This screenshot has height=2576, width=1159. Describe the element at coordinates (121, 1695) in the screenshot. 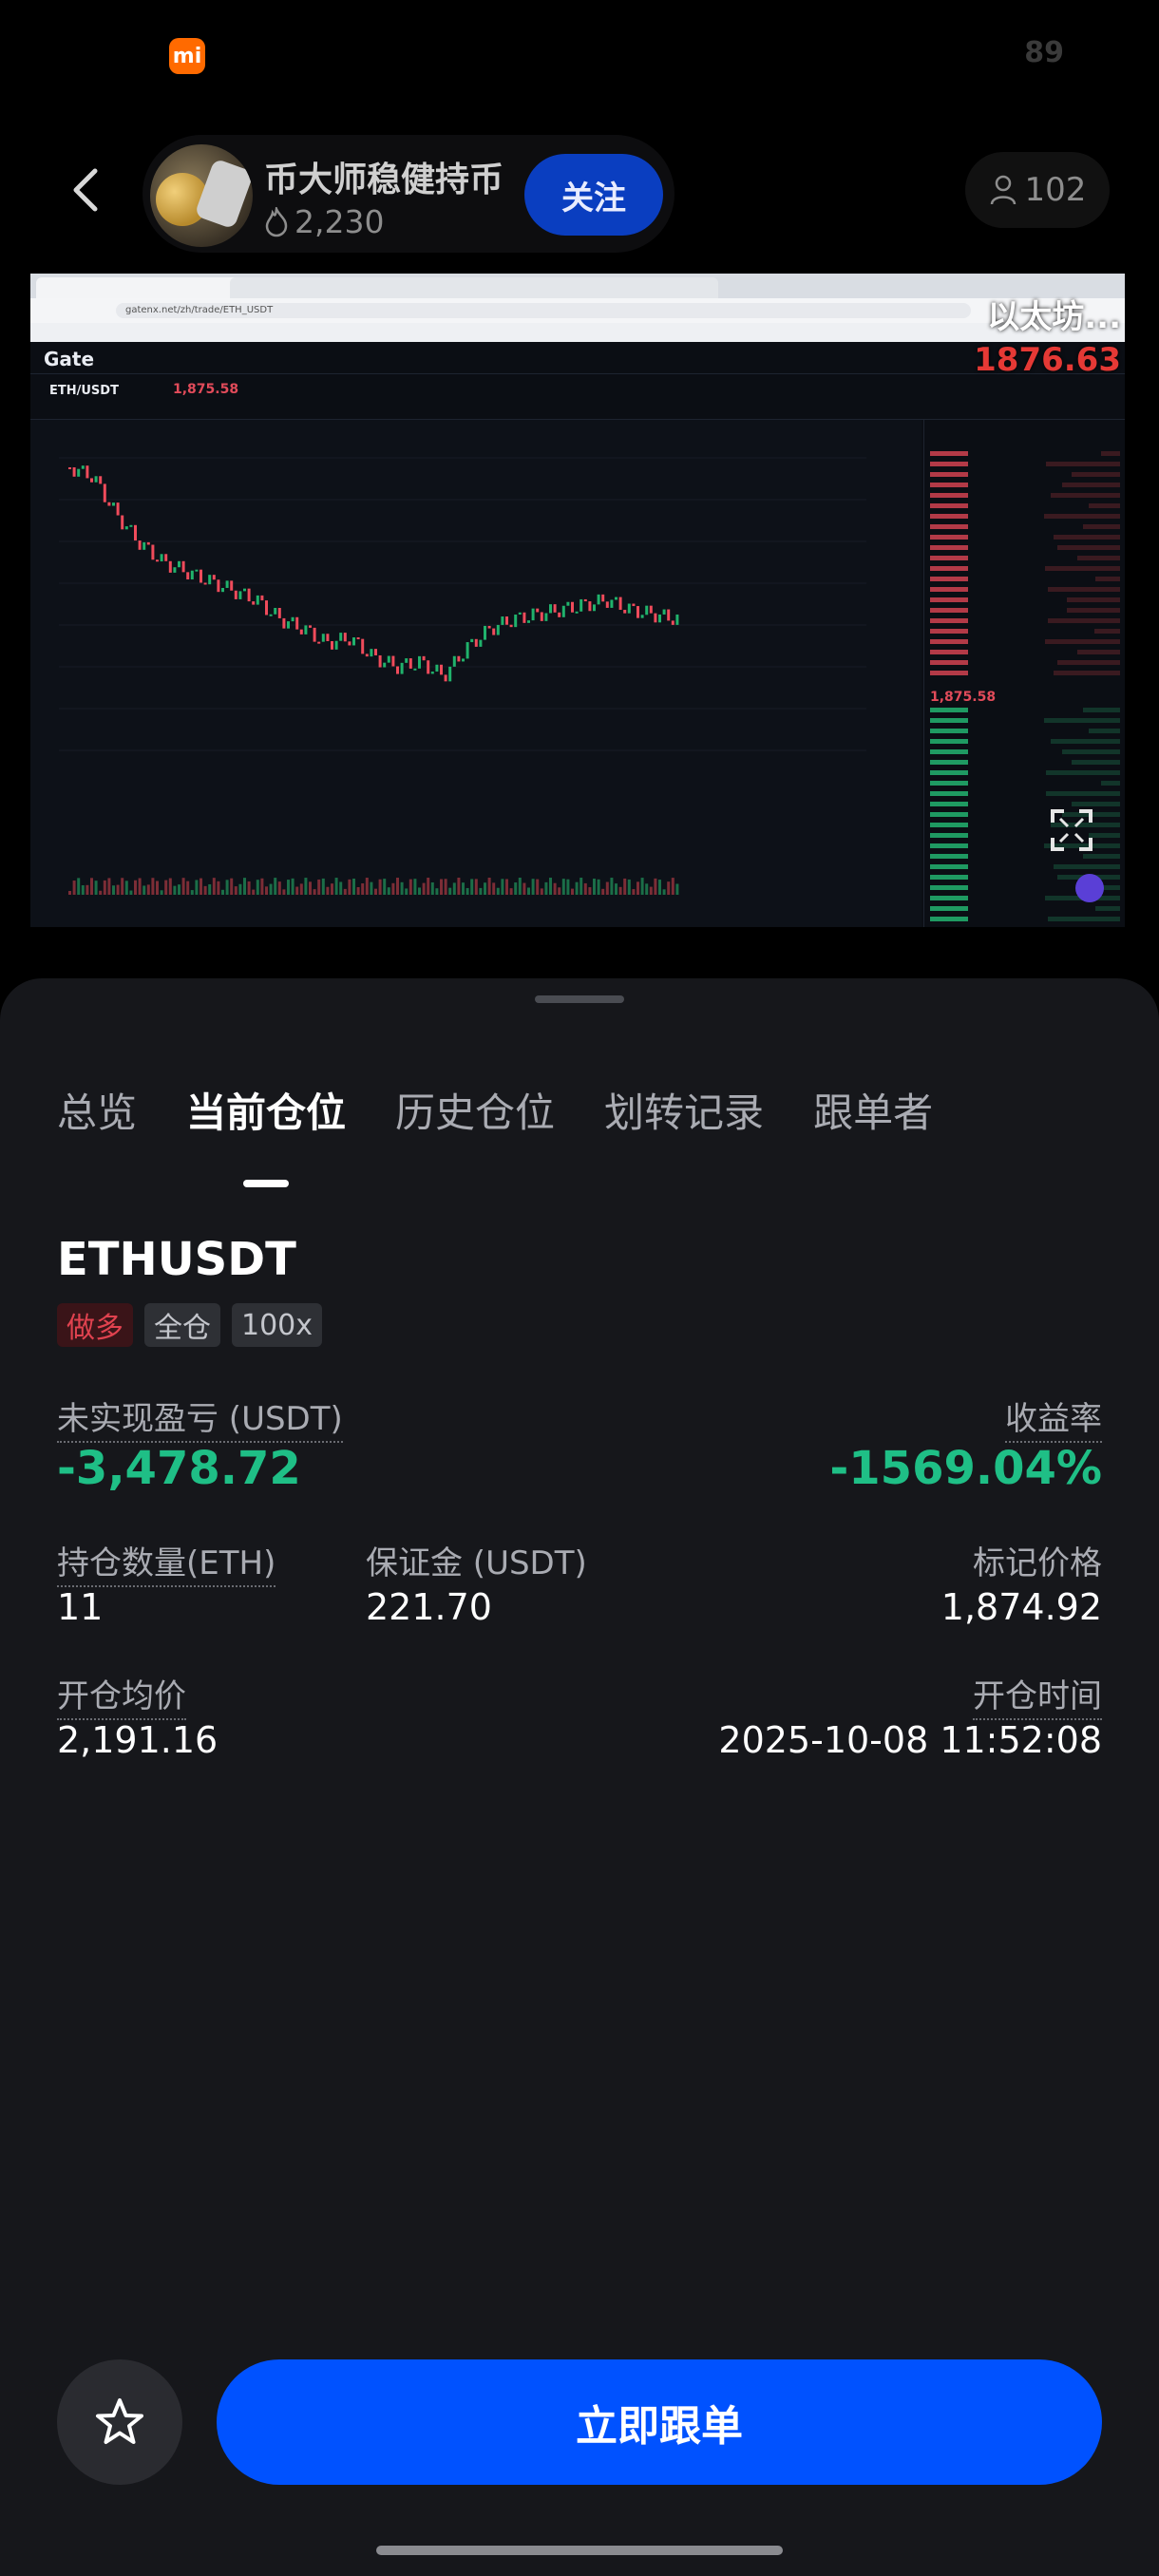

I see `entry-price-label: 开仓均价` at that location.